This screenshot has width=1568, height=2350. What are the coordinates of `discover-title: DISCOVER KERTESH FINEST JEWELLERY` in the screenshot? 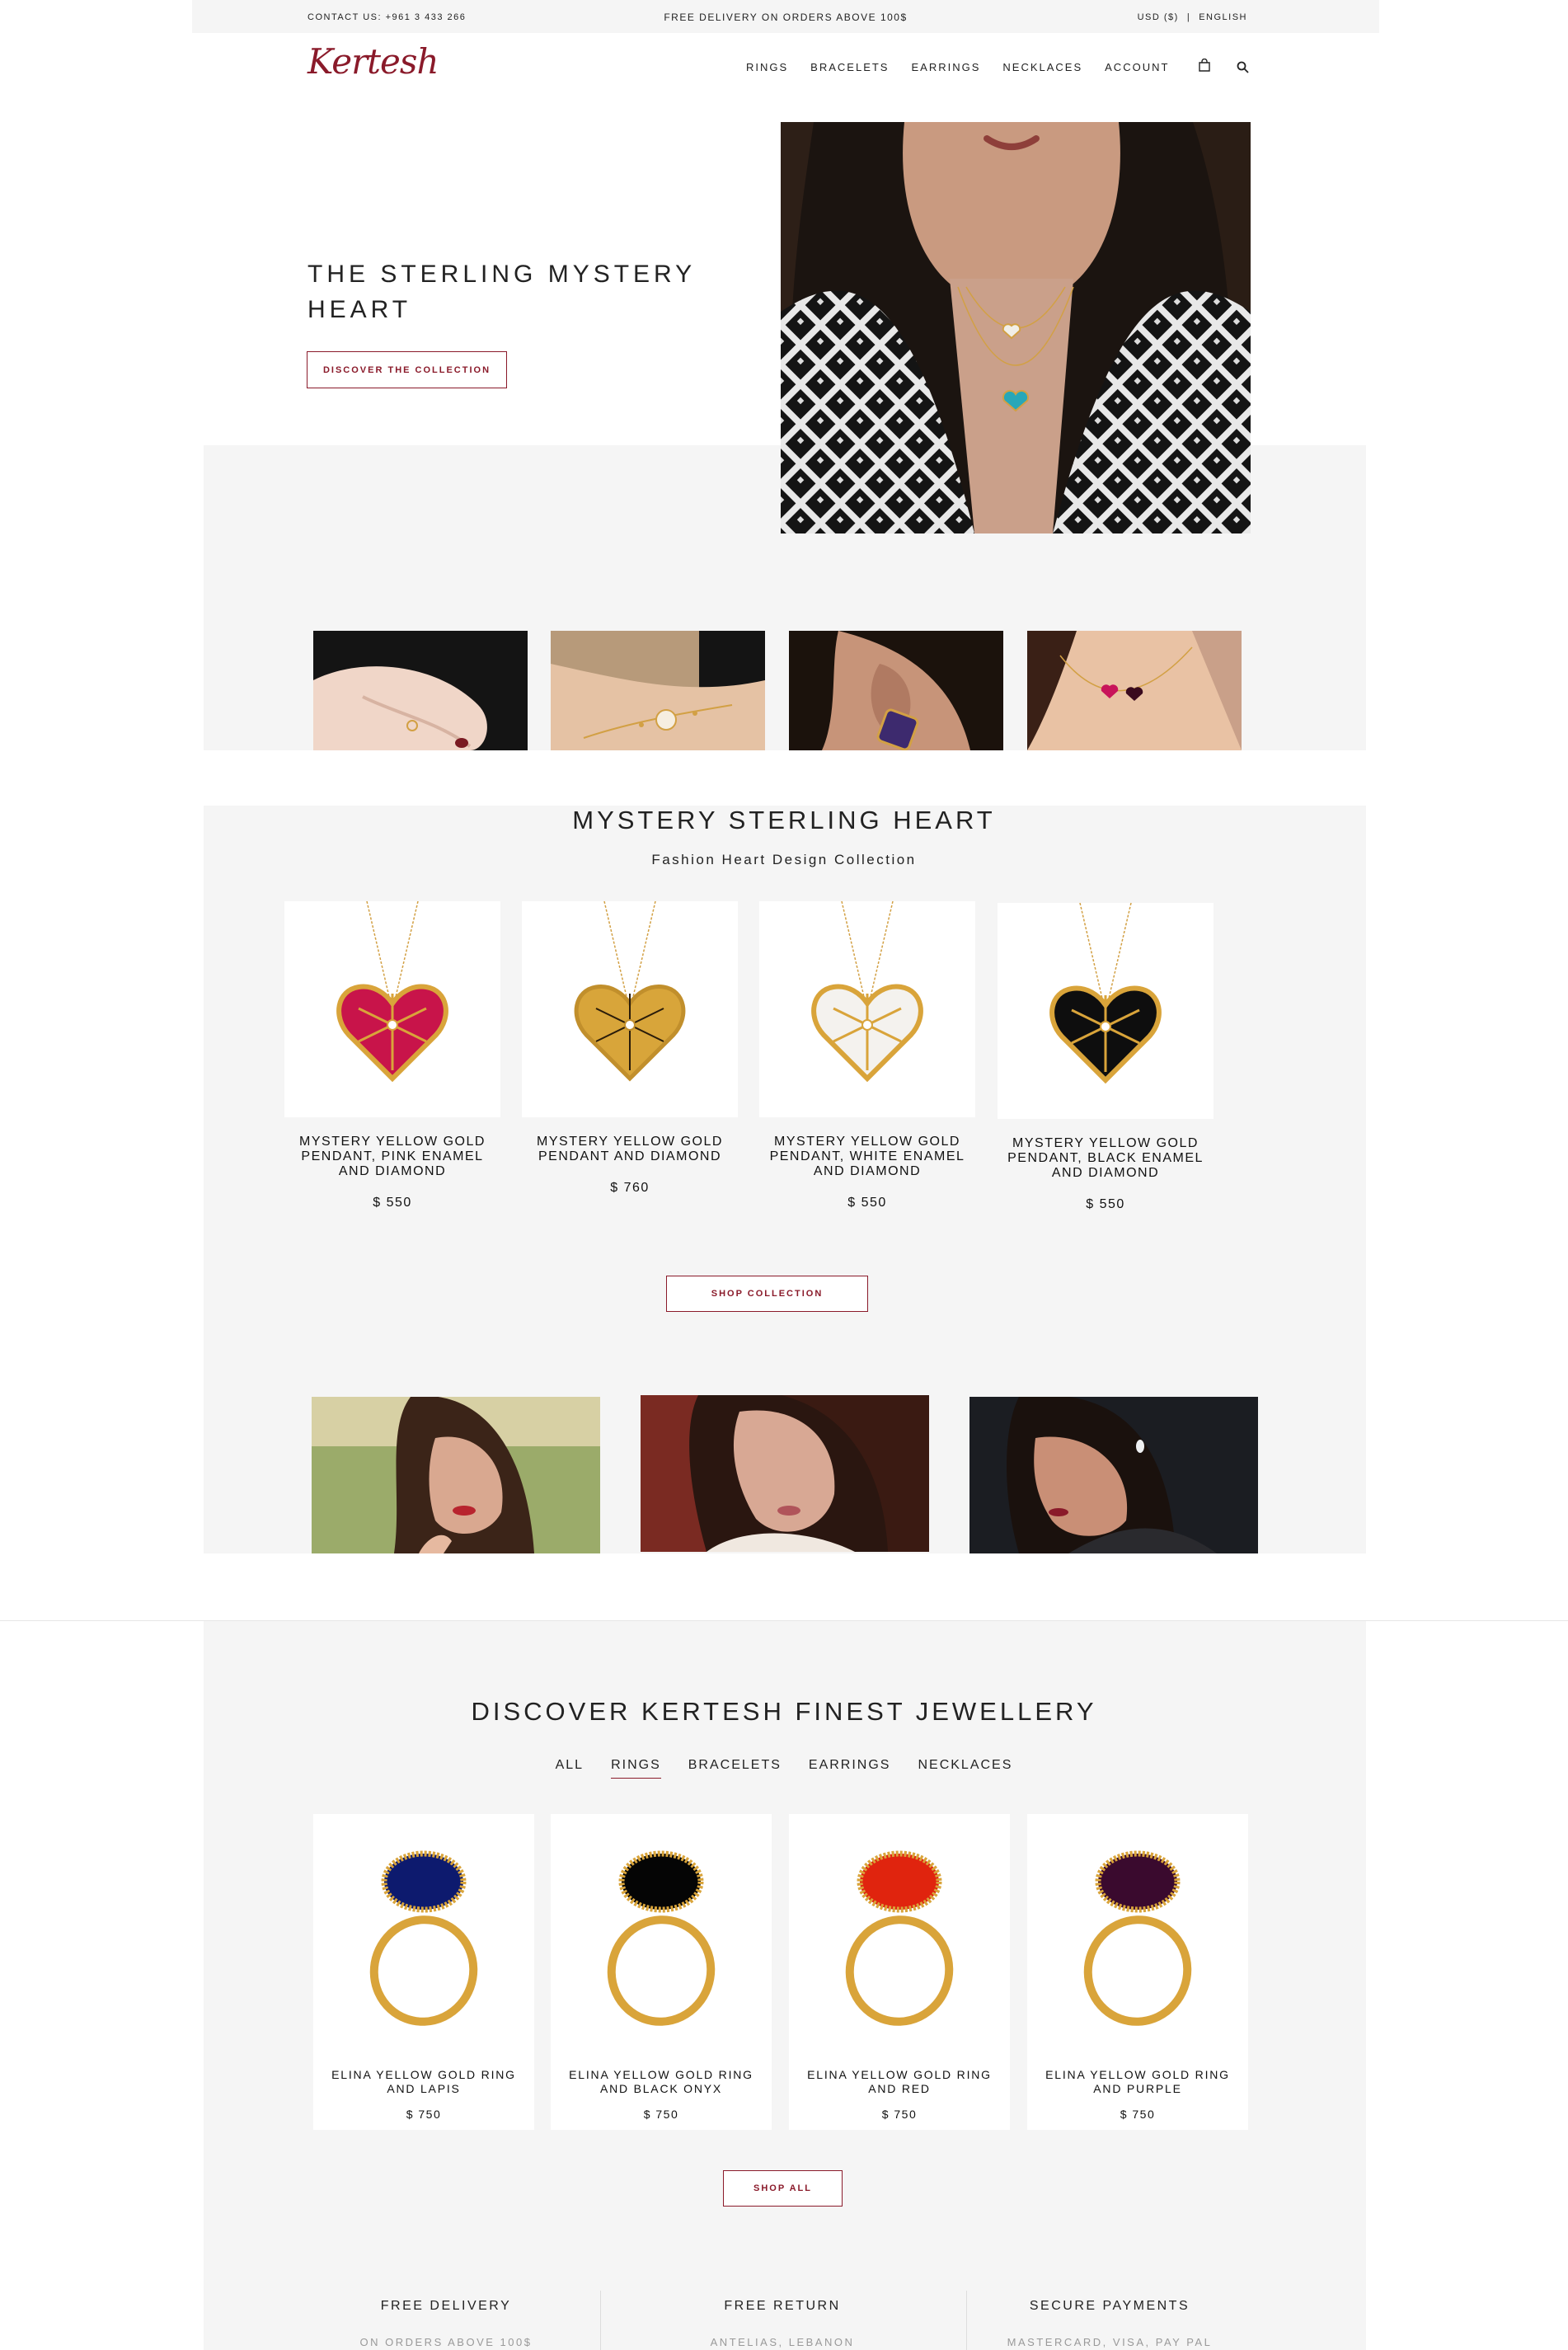 It's located at (784, 1712).